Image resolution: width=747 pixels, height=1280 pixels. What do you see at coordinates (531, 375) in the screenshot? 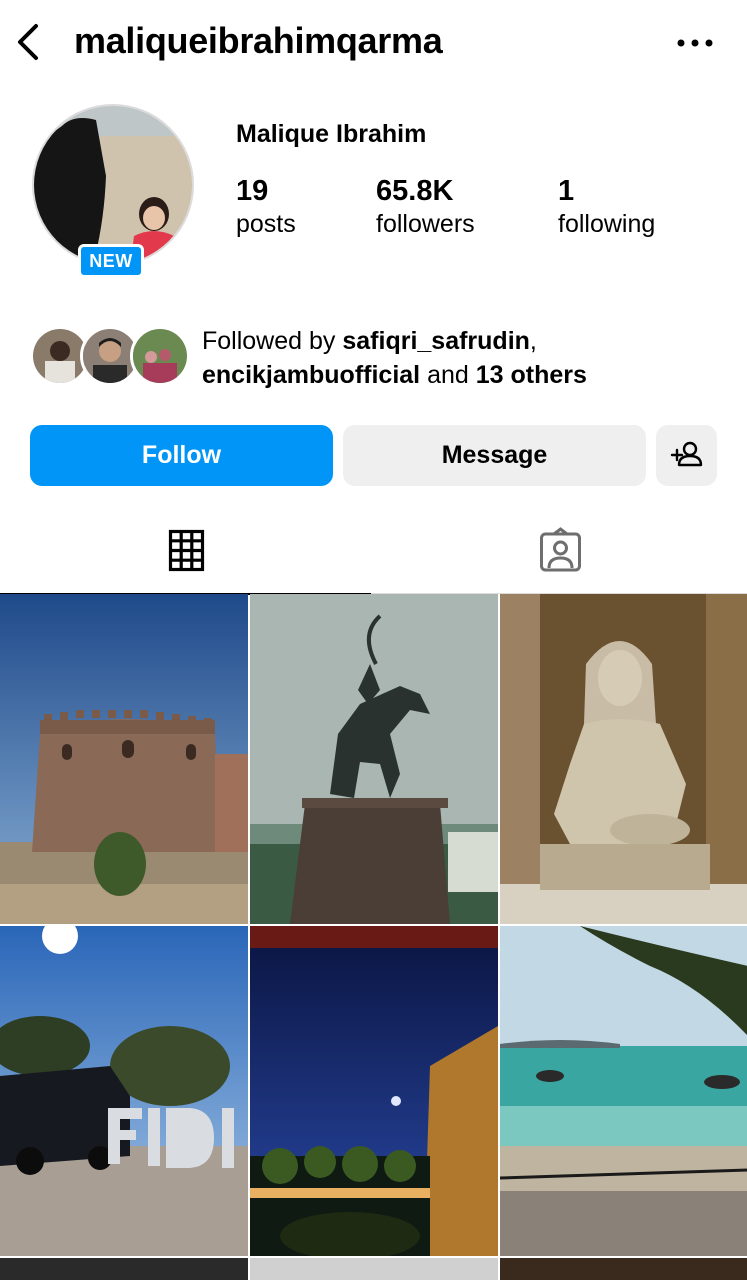
I see `others-count: 13 others` at bounding box center [531, 375].